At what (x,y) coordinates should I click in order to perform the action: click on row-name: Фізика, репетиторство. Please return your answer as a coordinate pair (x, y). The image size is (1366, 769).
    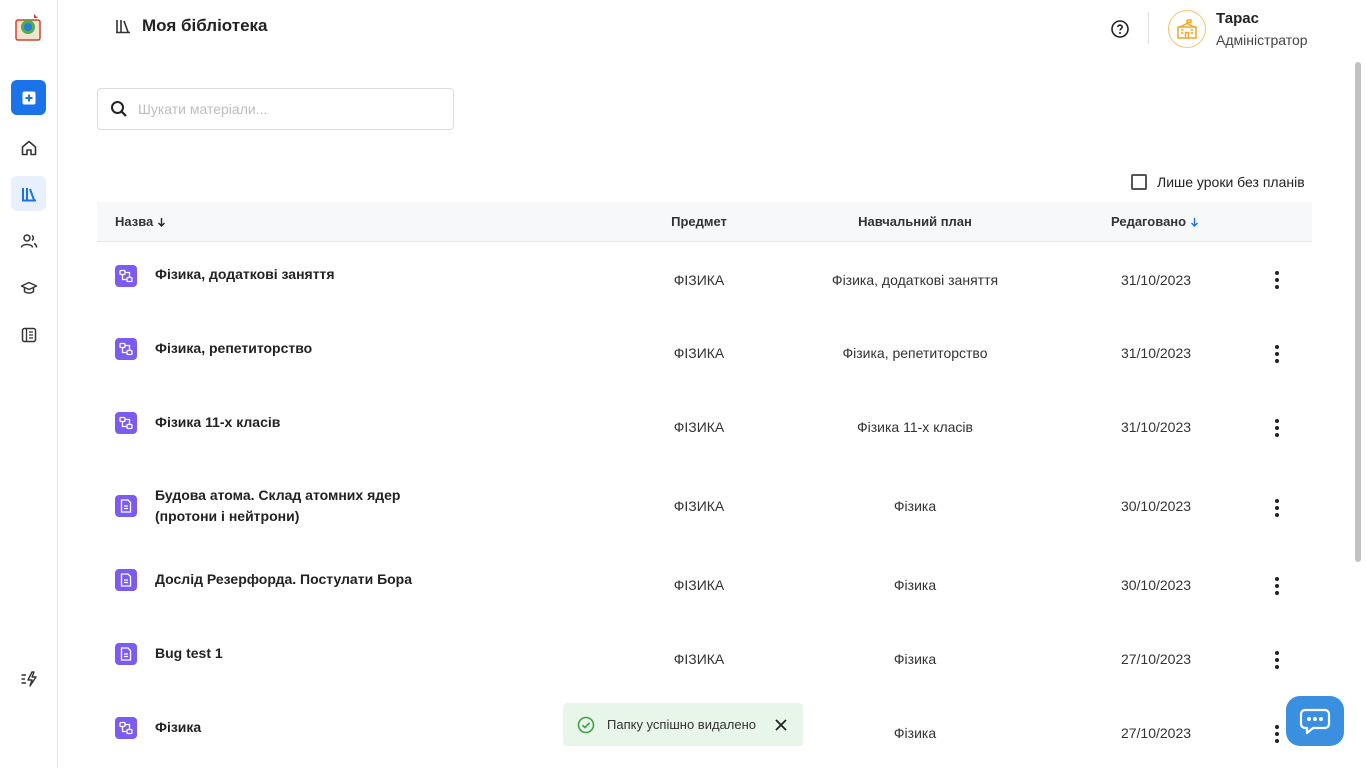
    Looking at the image, I should click on (305, 348).